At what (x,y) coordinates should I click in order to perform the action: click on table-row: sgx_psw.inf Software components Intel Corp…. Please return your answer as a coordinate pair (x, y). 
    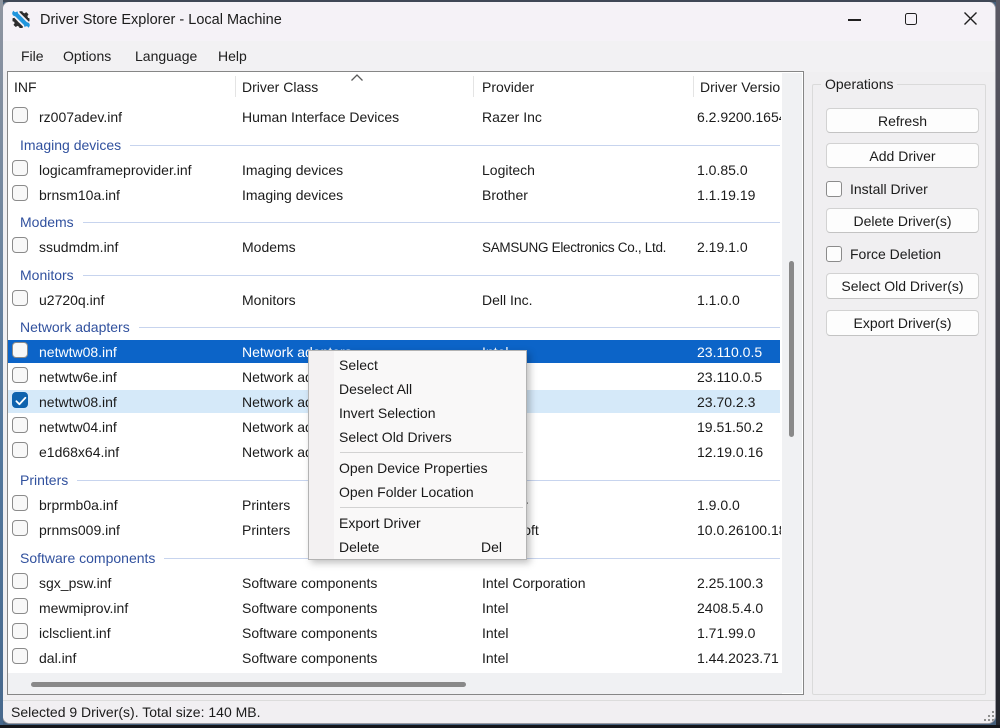
    Looking at the image, I should click on (394, 583).